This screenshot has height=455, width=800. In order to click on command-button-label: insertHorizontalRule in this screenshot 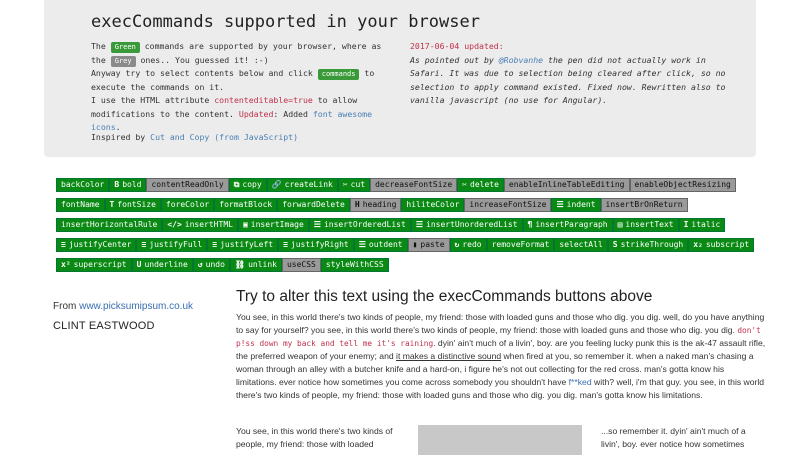, I will do `click(109, 224)`.